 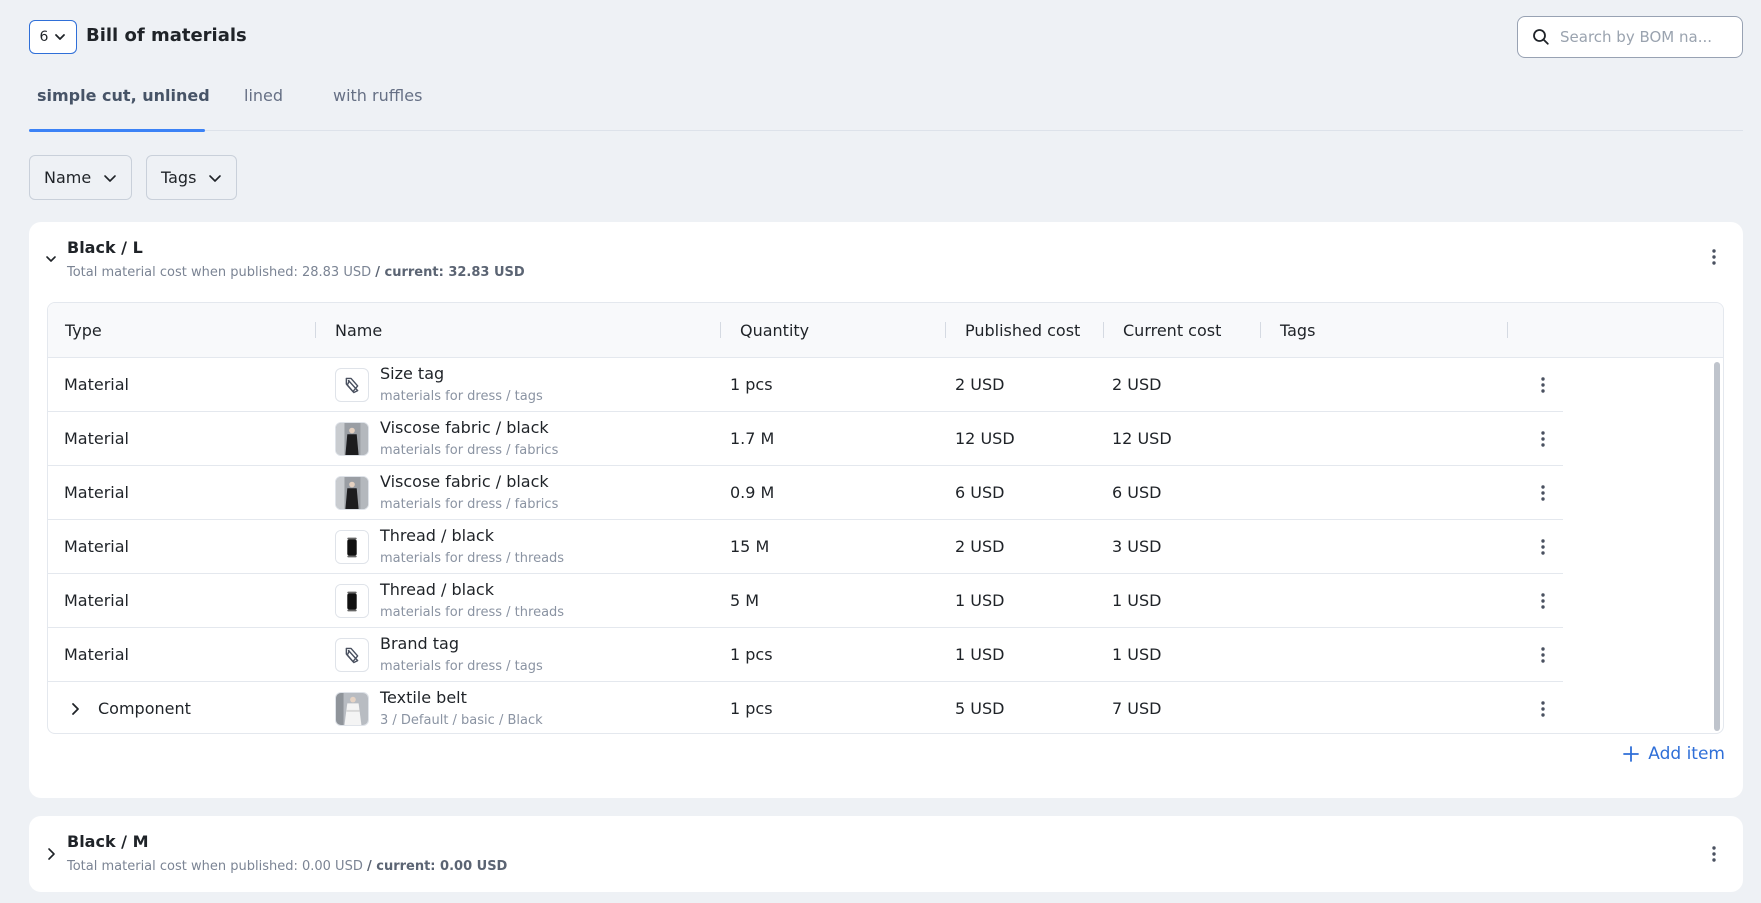 I want to click on expand-component-button, so click(x=75, y=708).